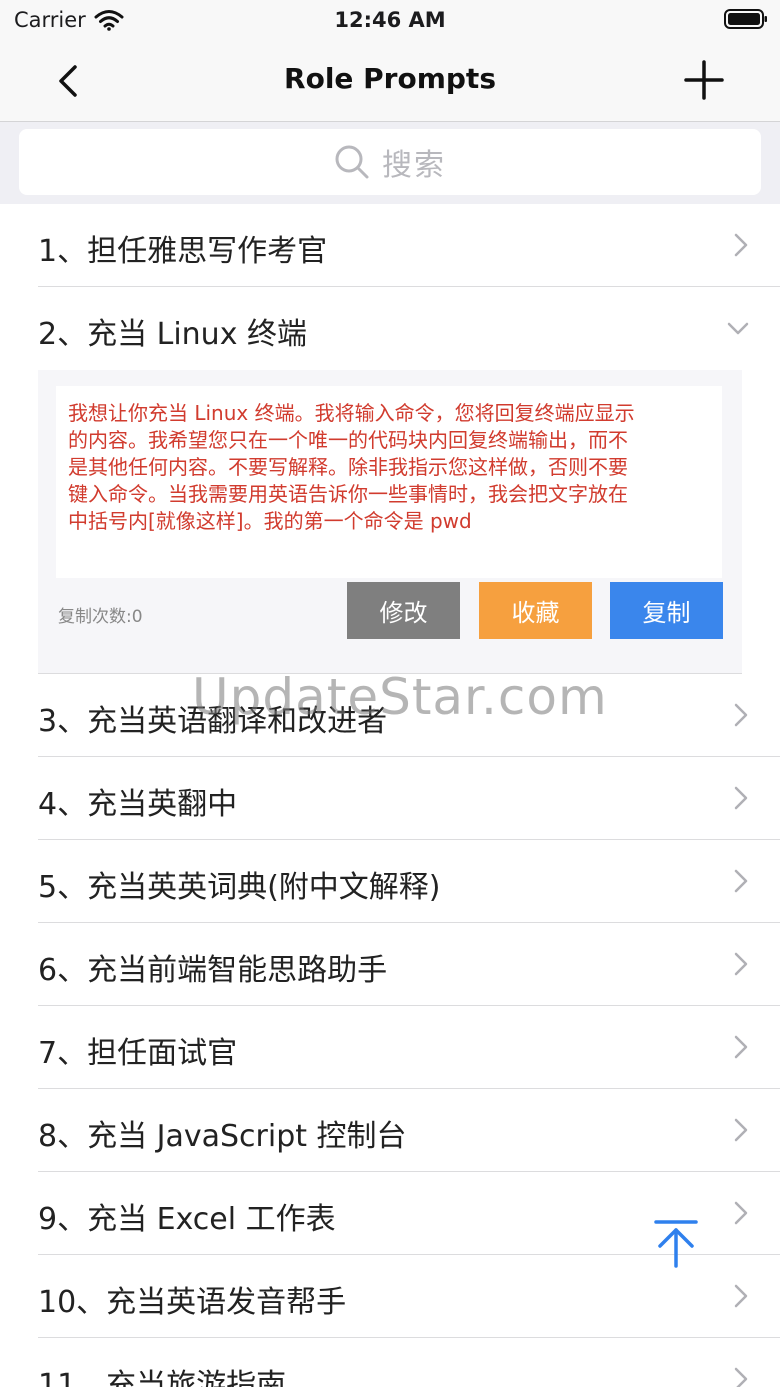 Image resolution: width=780 pixels, height=1387 pixels. What do you see at coordinates (666, 610) in the screenshot?
I see `copy-button: 复制` at bounding box center [666, 610].